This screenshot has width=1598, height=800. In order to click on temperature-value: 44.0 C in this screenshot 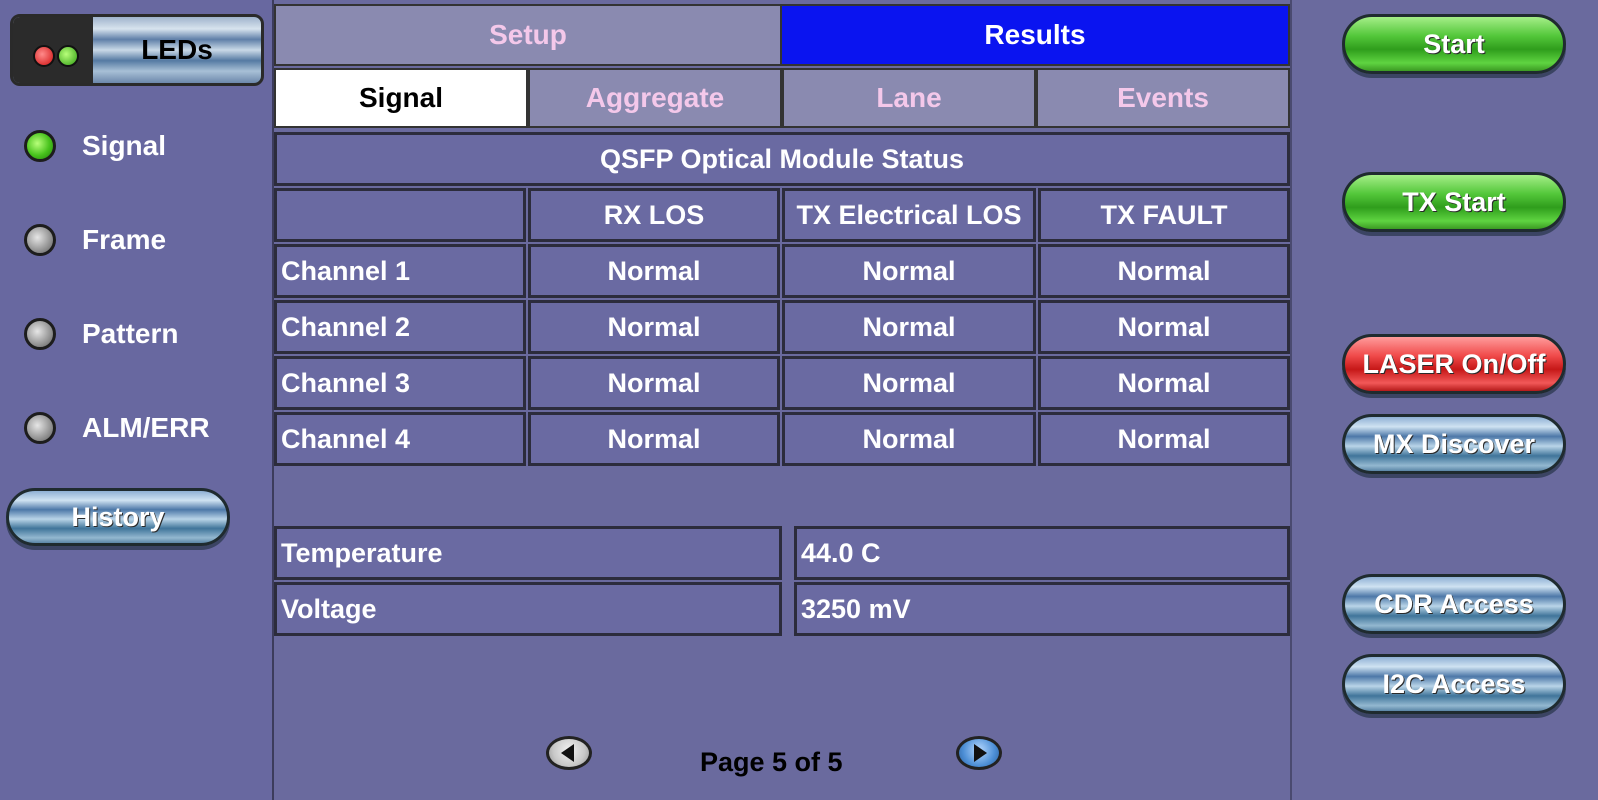, I will do `click(1042, 553)`.